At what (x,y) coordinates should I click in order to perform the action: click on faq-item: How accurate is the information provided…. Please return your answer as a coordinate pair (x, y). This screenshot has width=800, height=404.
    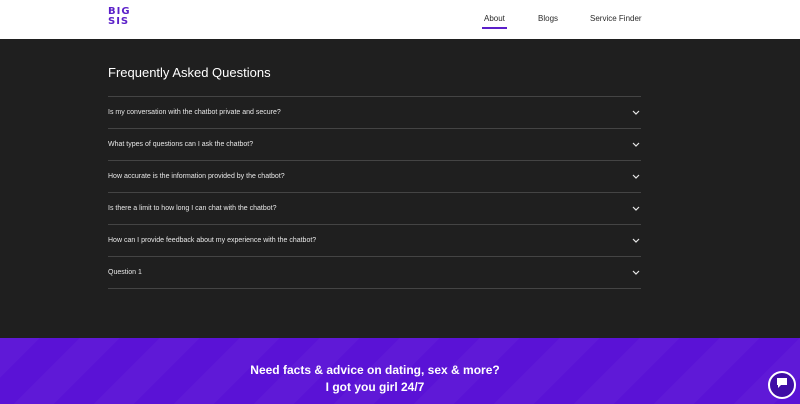
    Looking at the image, I should click on (374, 177).